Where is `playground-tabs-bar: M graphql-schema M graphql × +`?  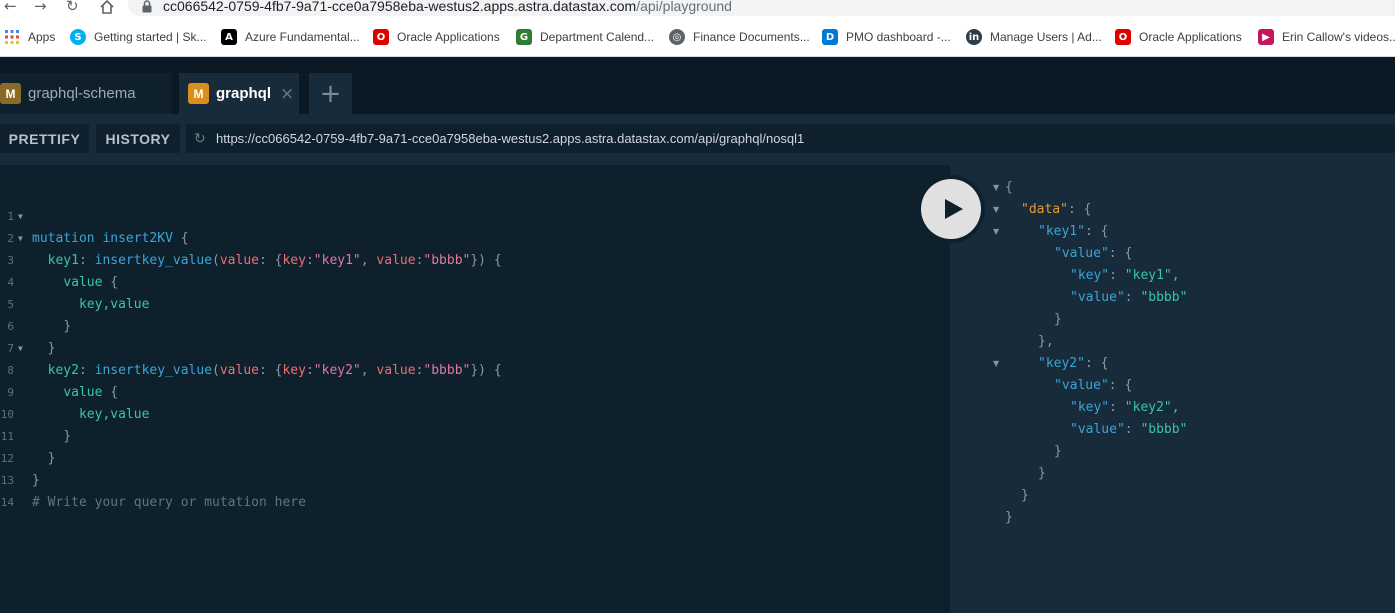
playground-tabs-bar: M graphql-schema M graphql × + is located at coordinates (697, 85).